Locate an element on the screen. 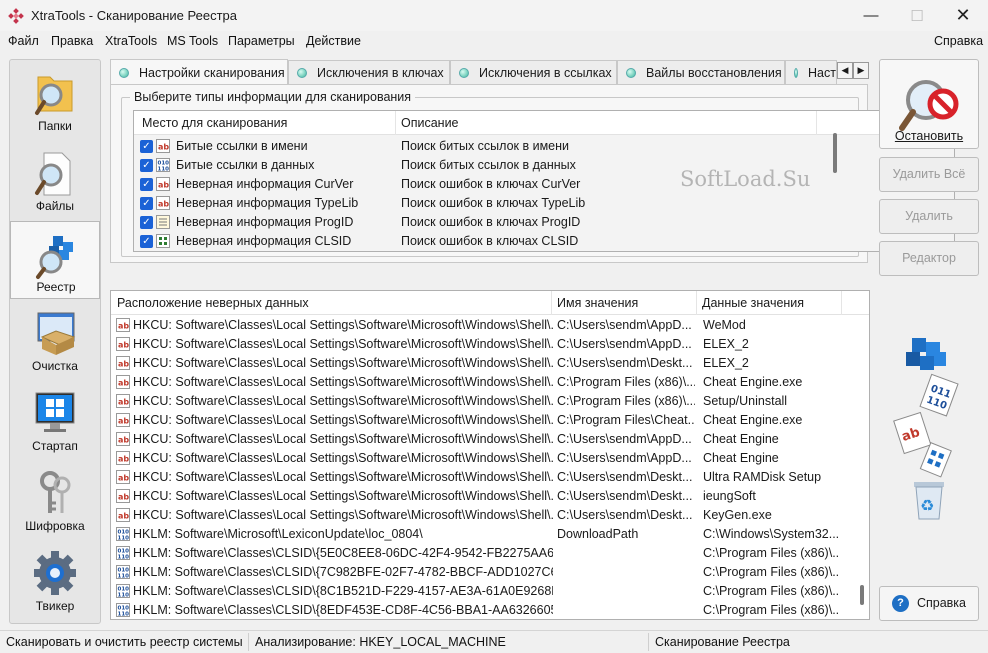  column-header-value-name: Имя значения is located at coordinates (597, 303).